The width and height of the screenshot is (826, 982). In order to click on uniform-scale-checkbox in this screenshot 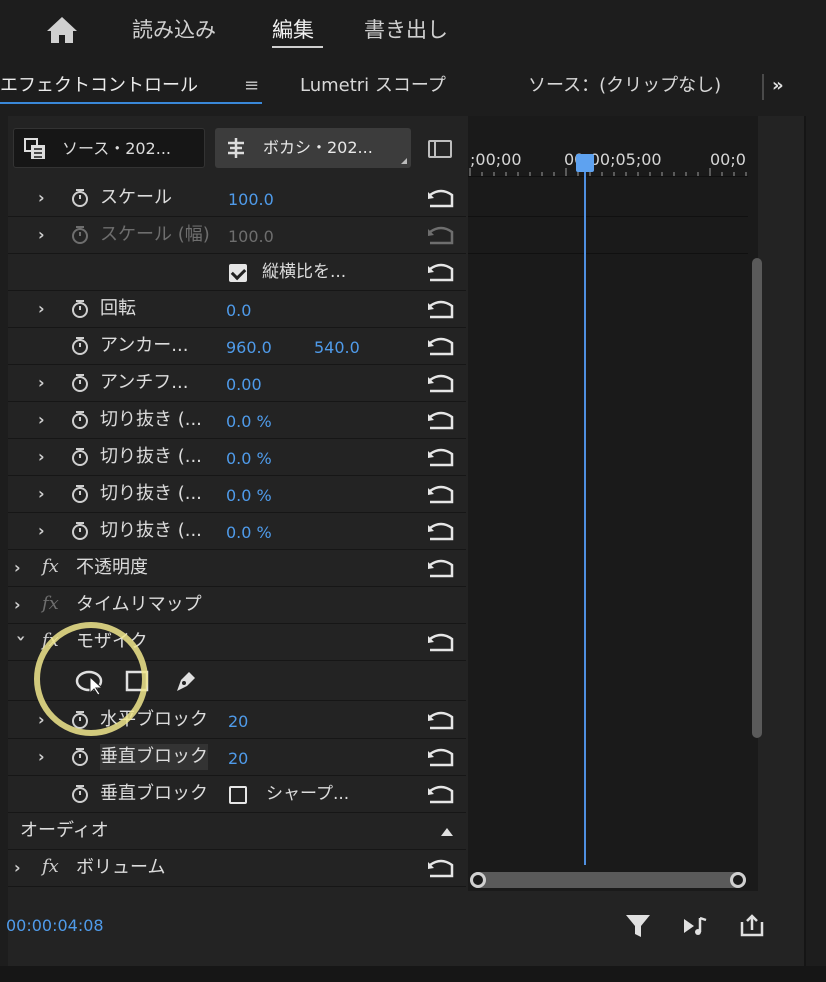, I will do `click(238, 273)`.